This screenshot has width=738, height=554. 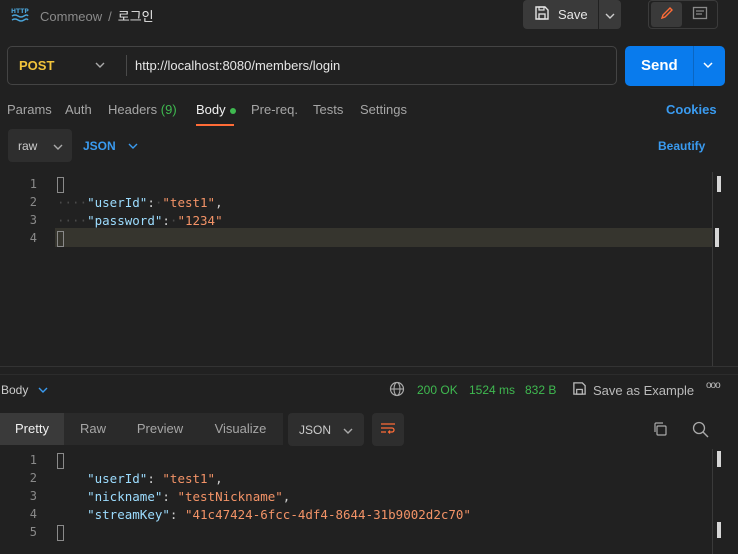 What do you see at coordinates (717, 237) in the screenshot?
I see `cursor-marker` at bounding box center [717, 237].